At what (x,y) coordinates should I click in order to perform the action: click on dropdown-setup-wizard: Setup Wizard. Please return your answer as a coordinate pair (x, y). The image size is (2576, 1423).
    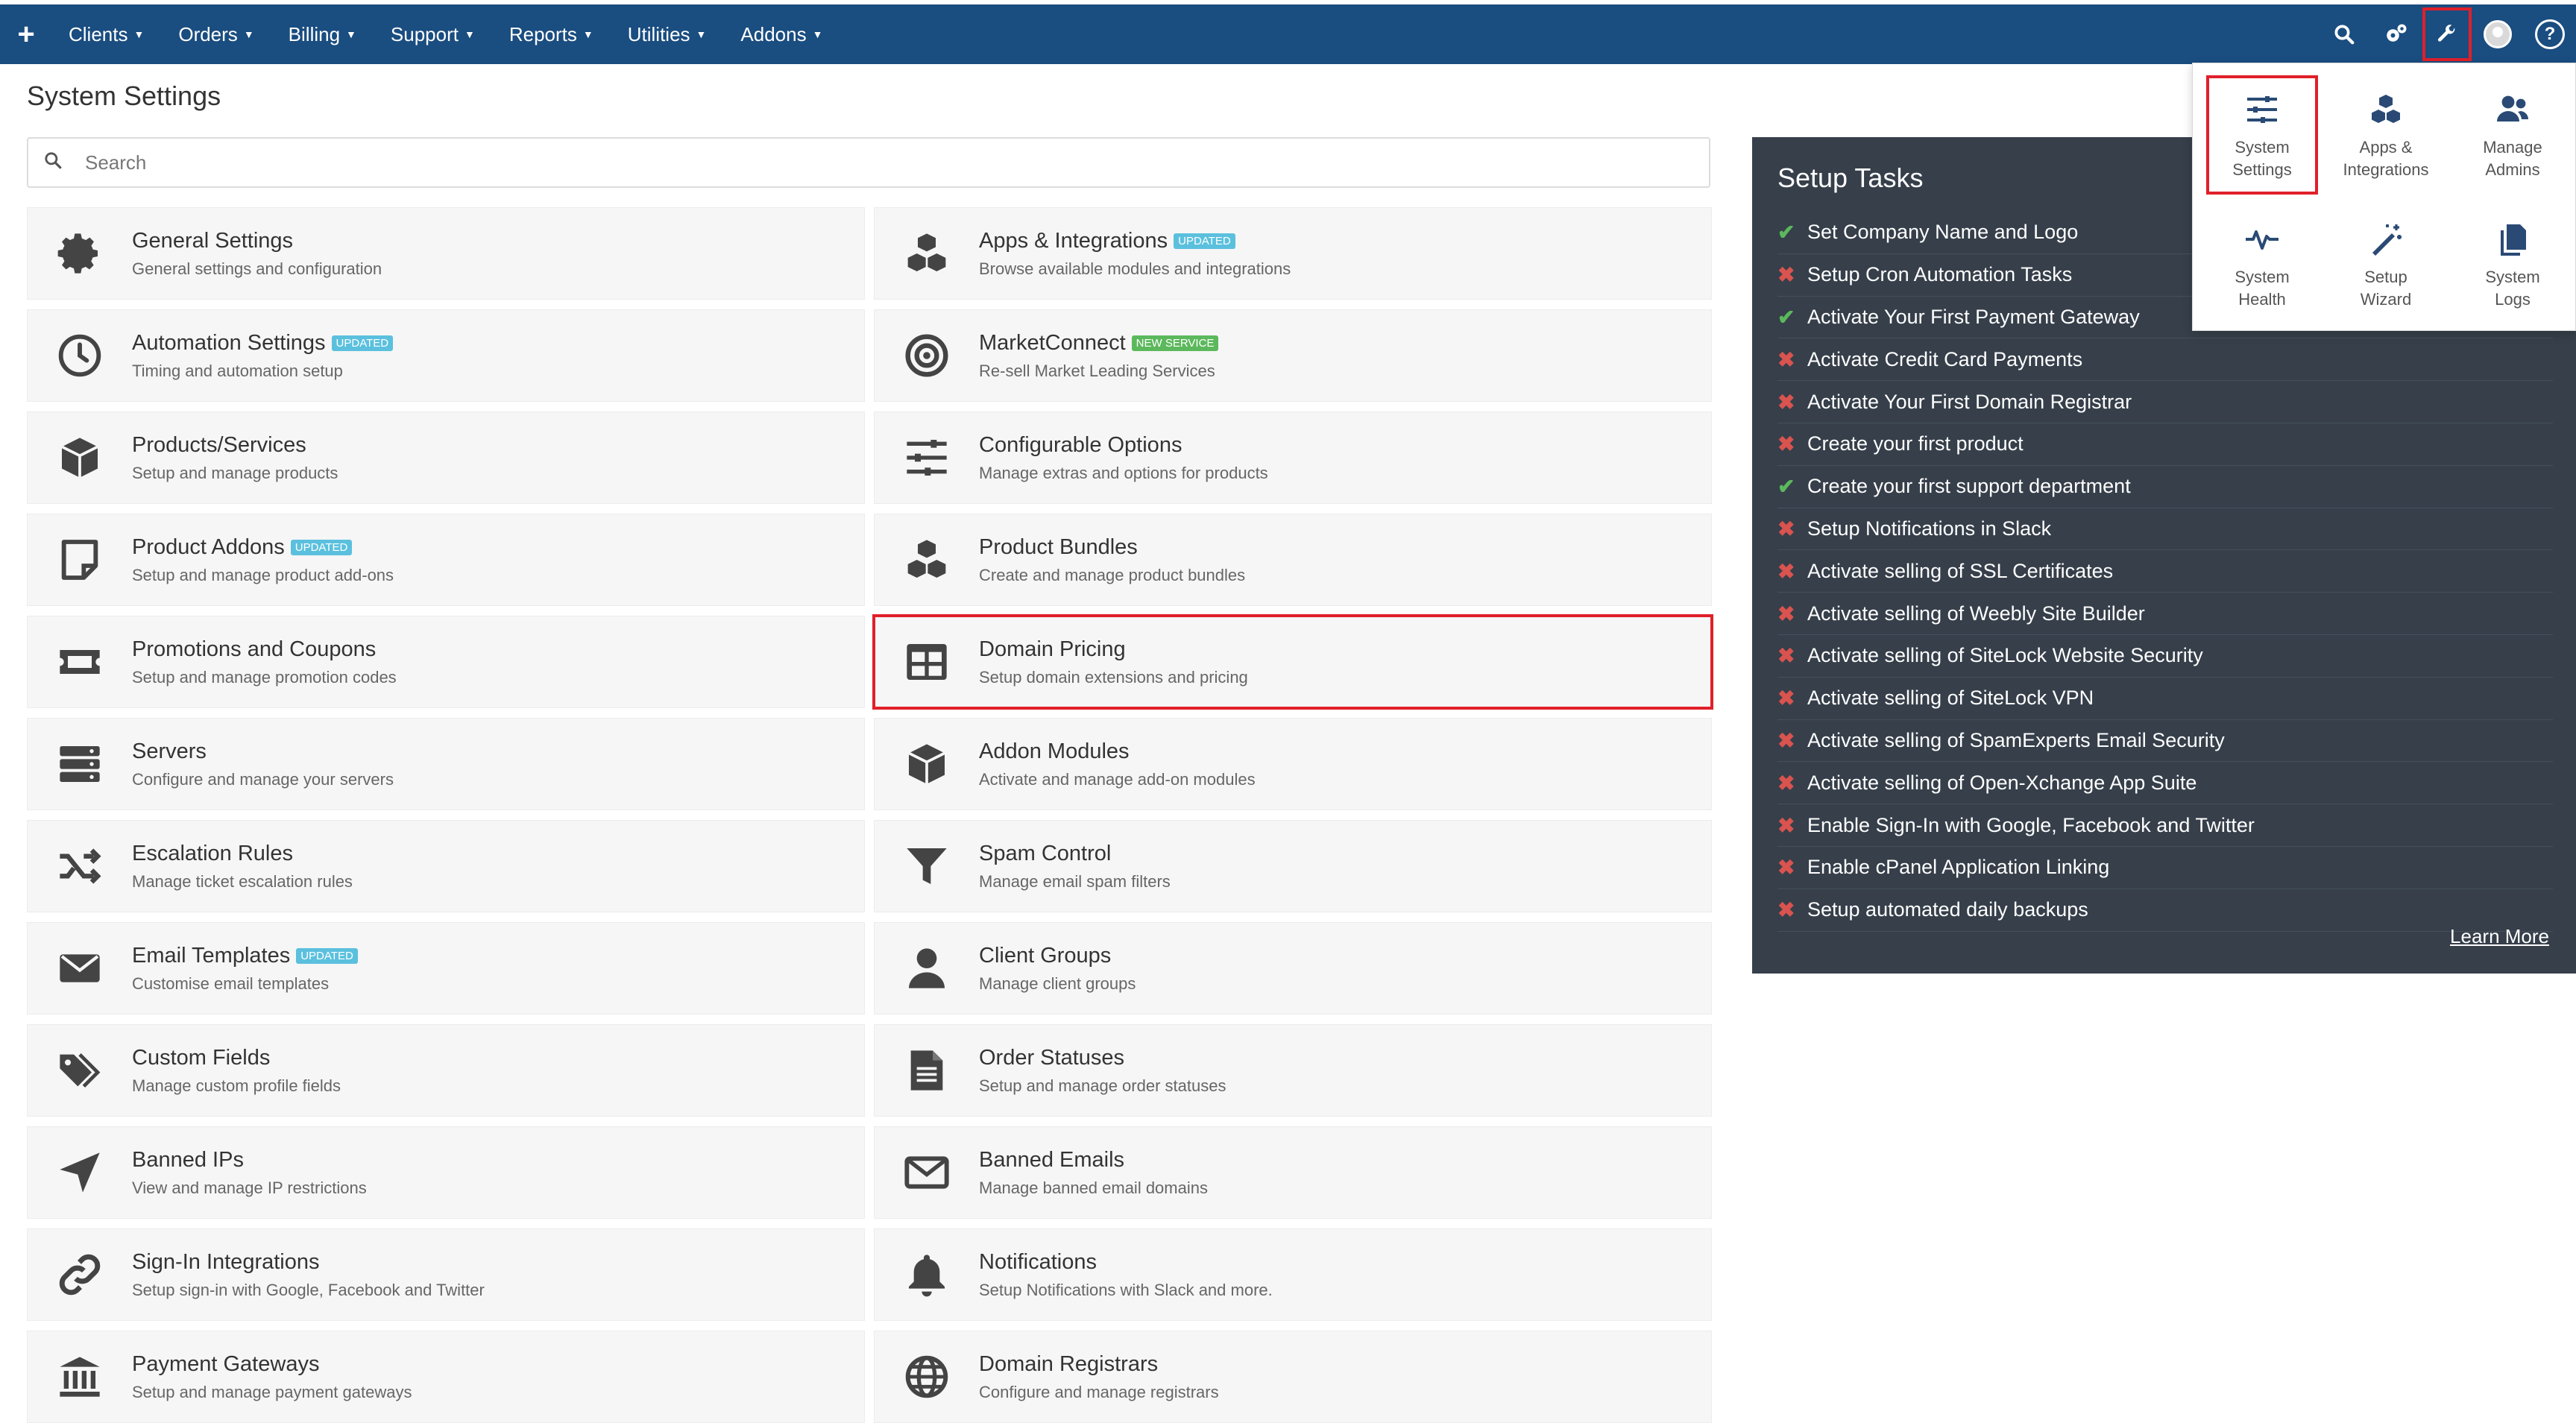
    Looking at the image, I should click on (2386, 265).